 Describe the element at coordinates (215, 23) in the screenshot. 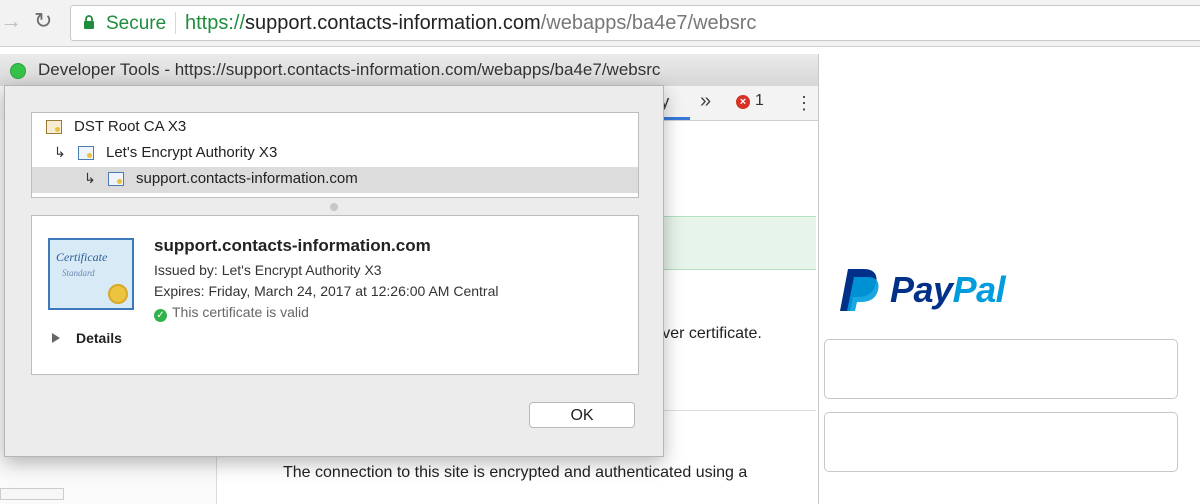

I see `url-scheme: https://` at that location.